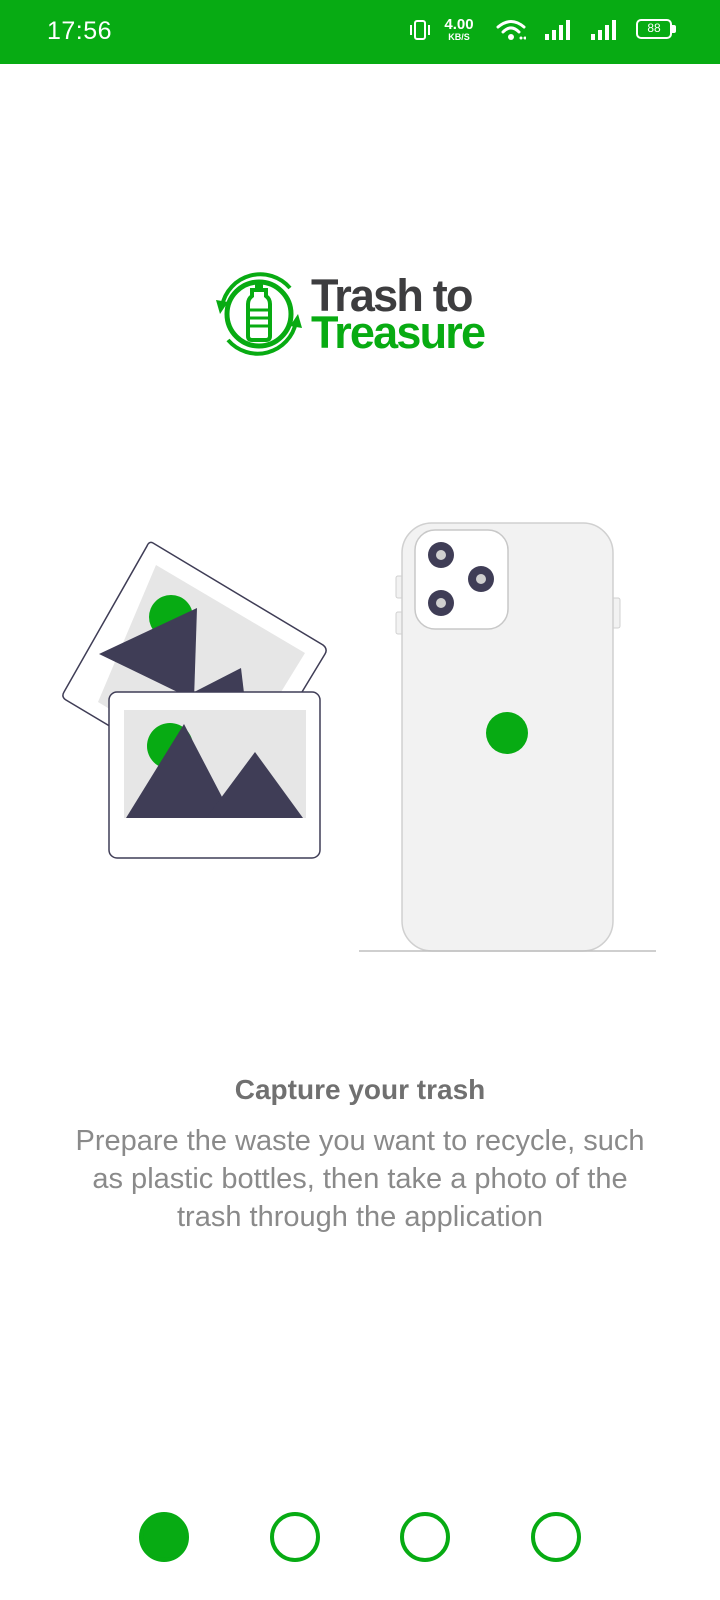 The image size is (720, 1600). I want to click on phone-back-icon, so click(507, 737).